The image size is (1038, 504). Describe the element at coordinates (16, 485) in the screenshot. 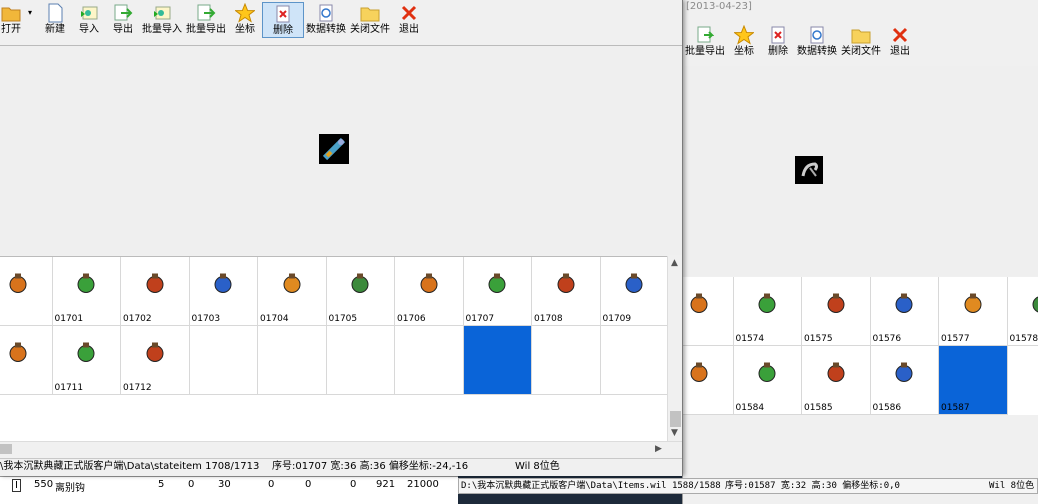

I see `table-cell: I` at that location.